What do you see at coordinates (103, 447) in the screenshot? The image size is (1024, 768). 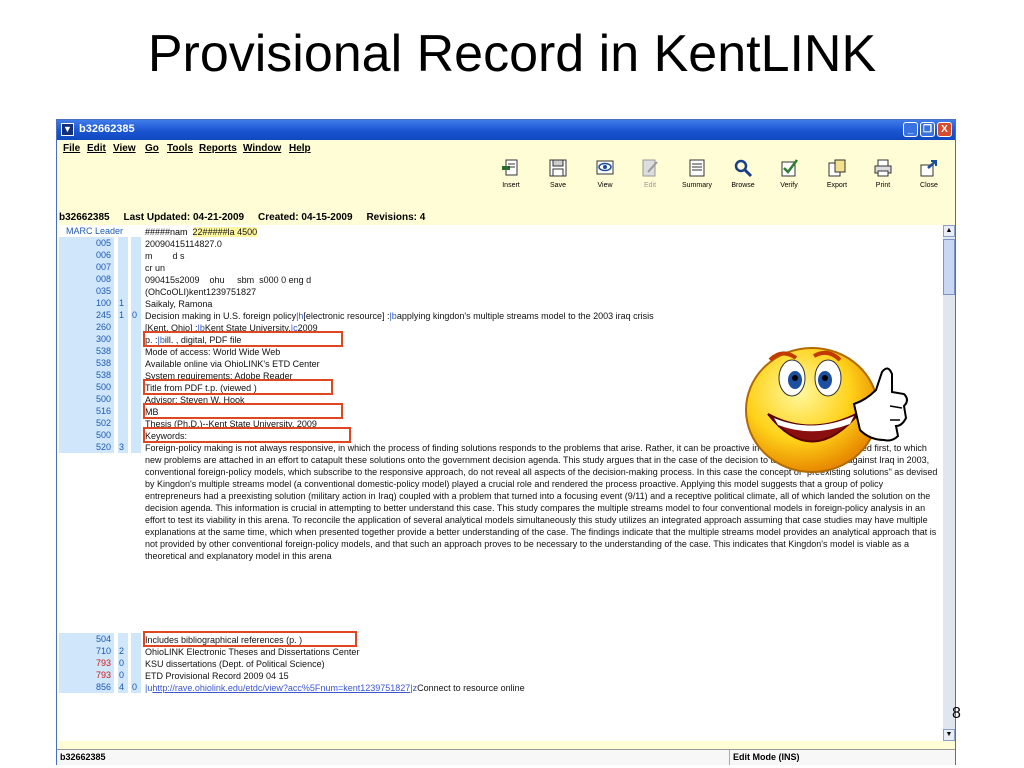 I see `field-tag: 520` at bounding box center [103, 447].